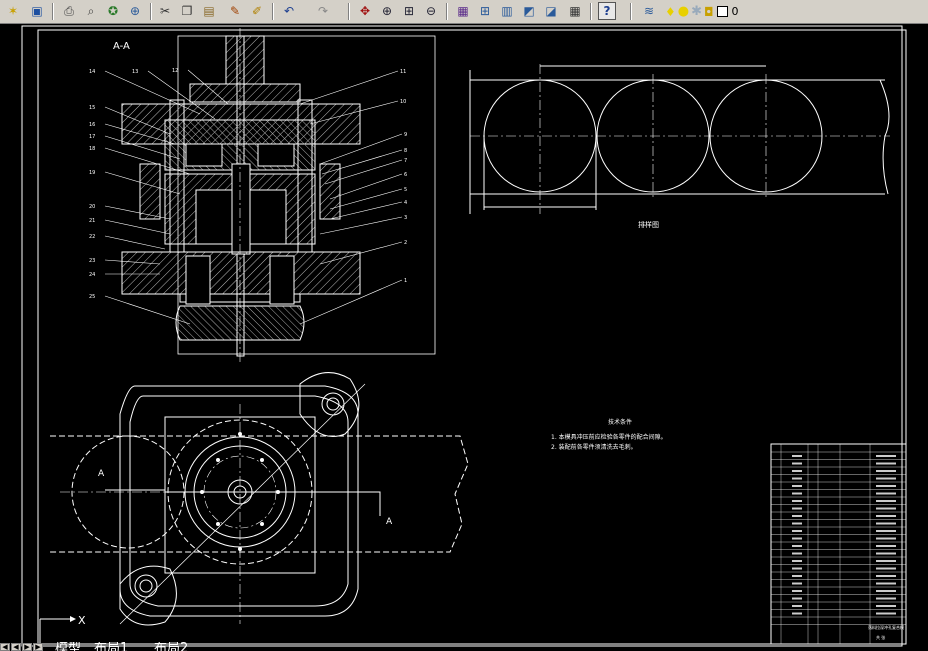  What do you see at coordinates (463, 11) in the screenshot?
I see `properties-icon: ▦` at bounding box center [463, 11].